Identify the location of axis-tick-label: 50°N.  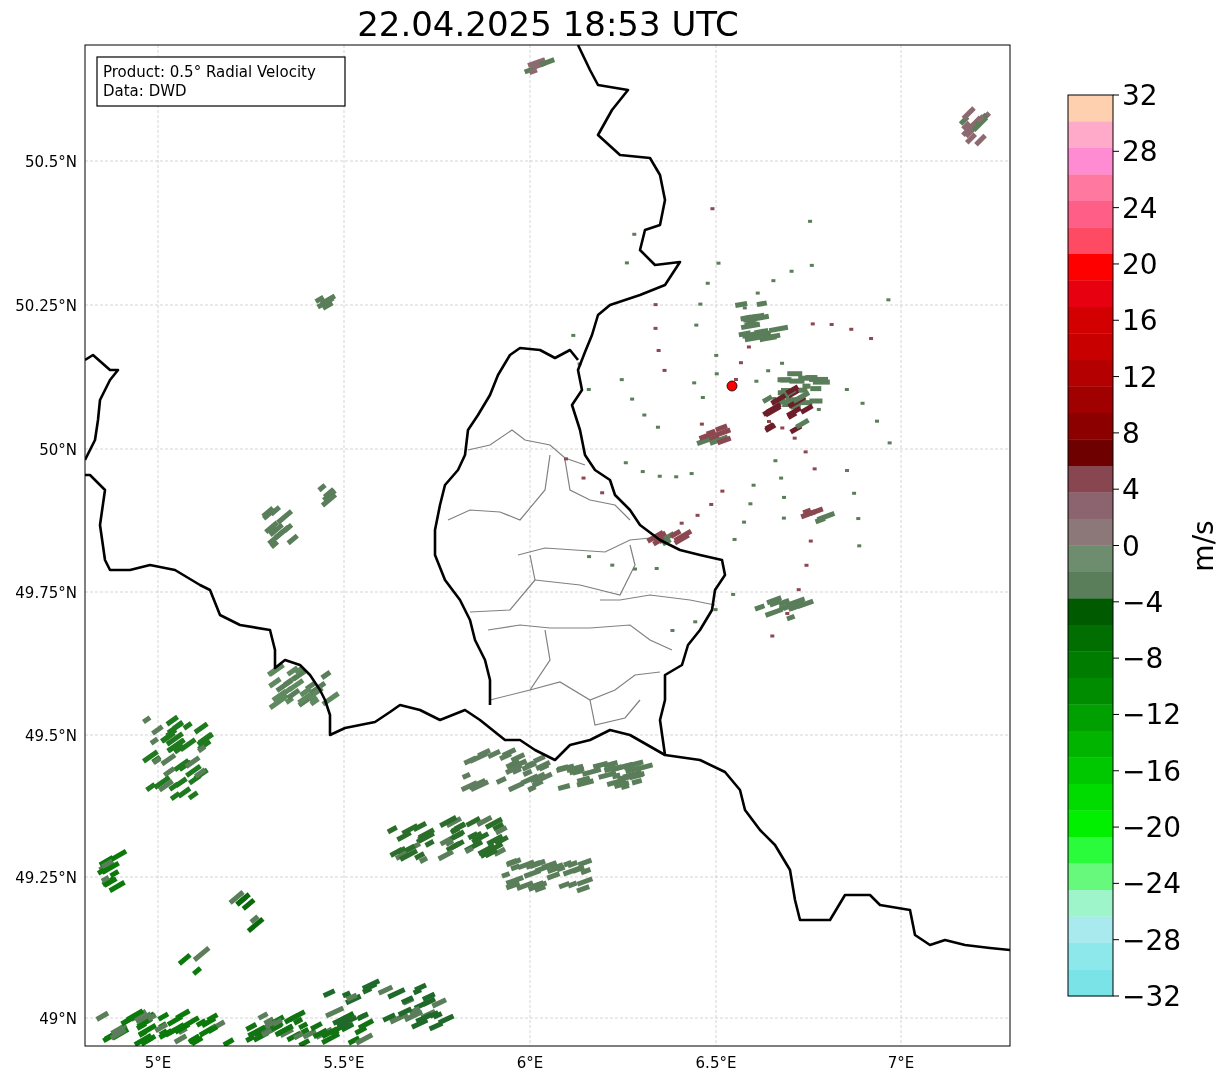
(58, 450).